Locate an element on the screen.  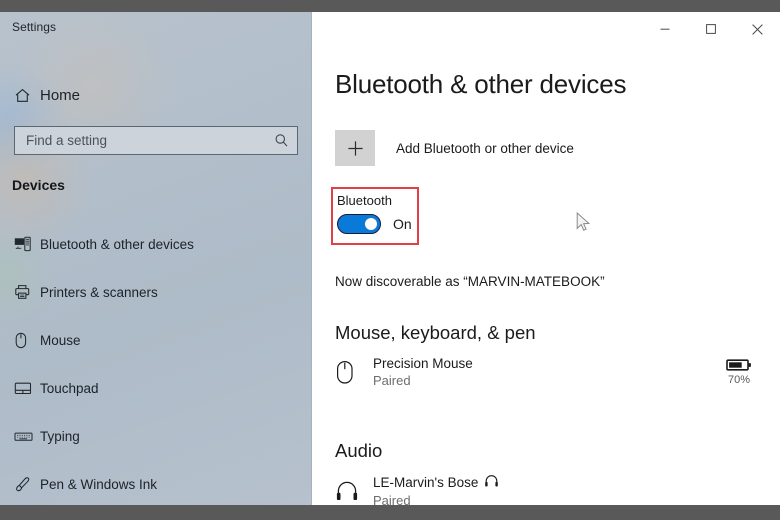
page-title: Bluetooth & other devices is located at coordinates (481, 84).